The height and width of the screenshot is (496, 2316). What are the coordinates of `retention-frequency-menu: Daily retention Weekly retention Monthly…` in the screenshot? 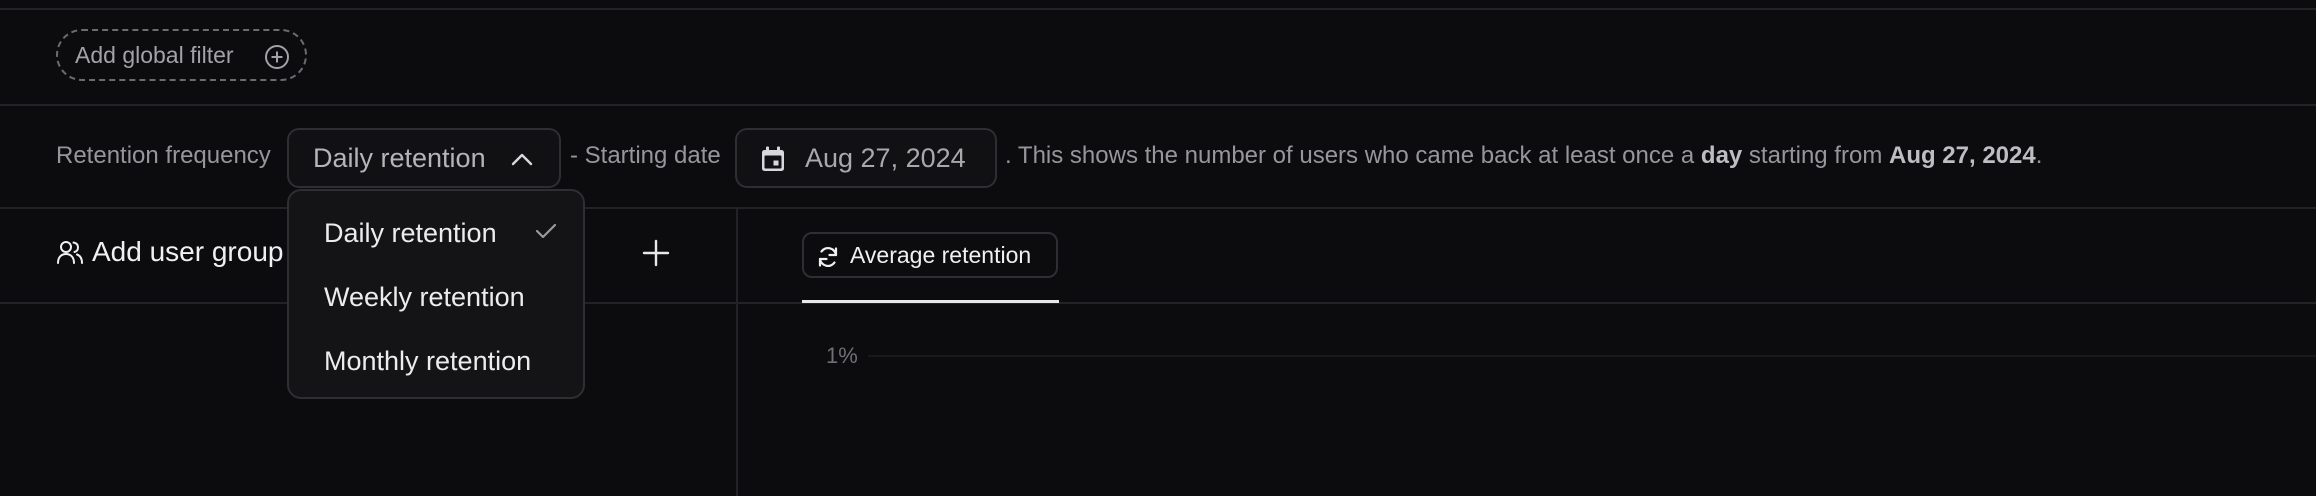 It's located at (436, 294).